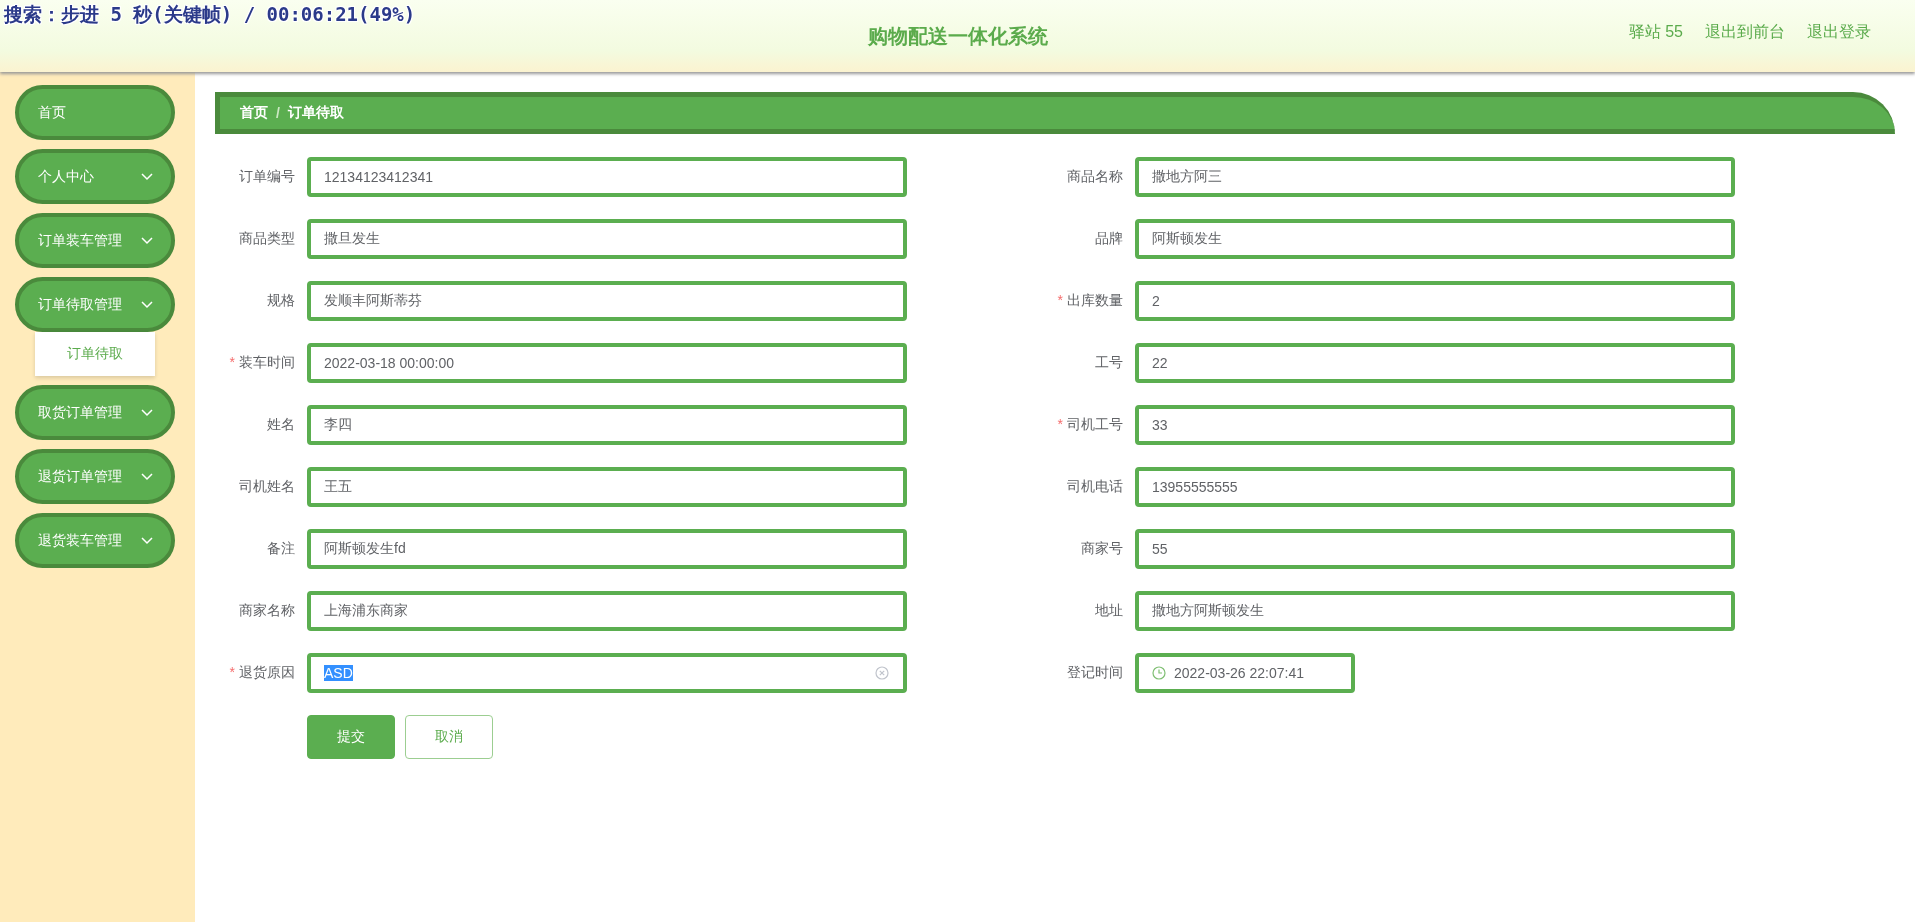 The width and height of the screenshot is (1915, 922). Describe the element at coordinates (267, 611) in the screenshot. I see `field-label: 商家名称` at that location.